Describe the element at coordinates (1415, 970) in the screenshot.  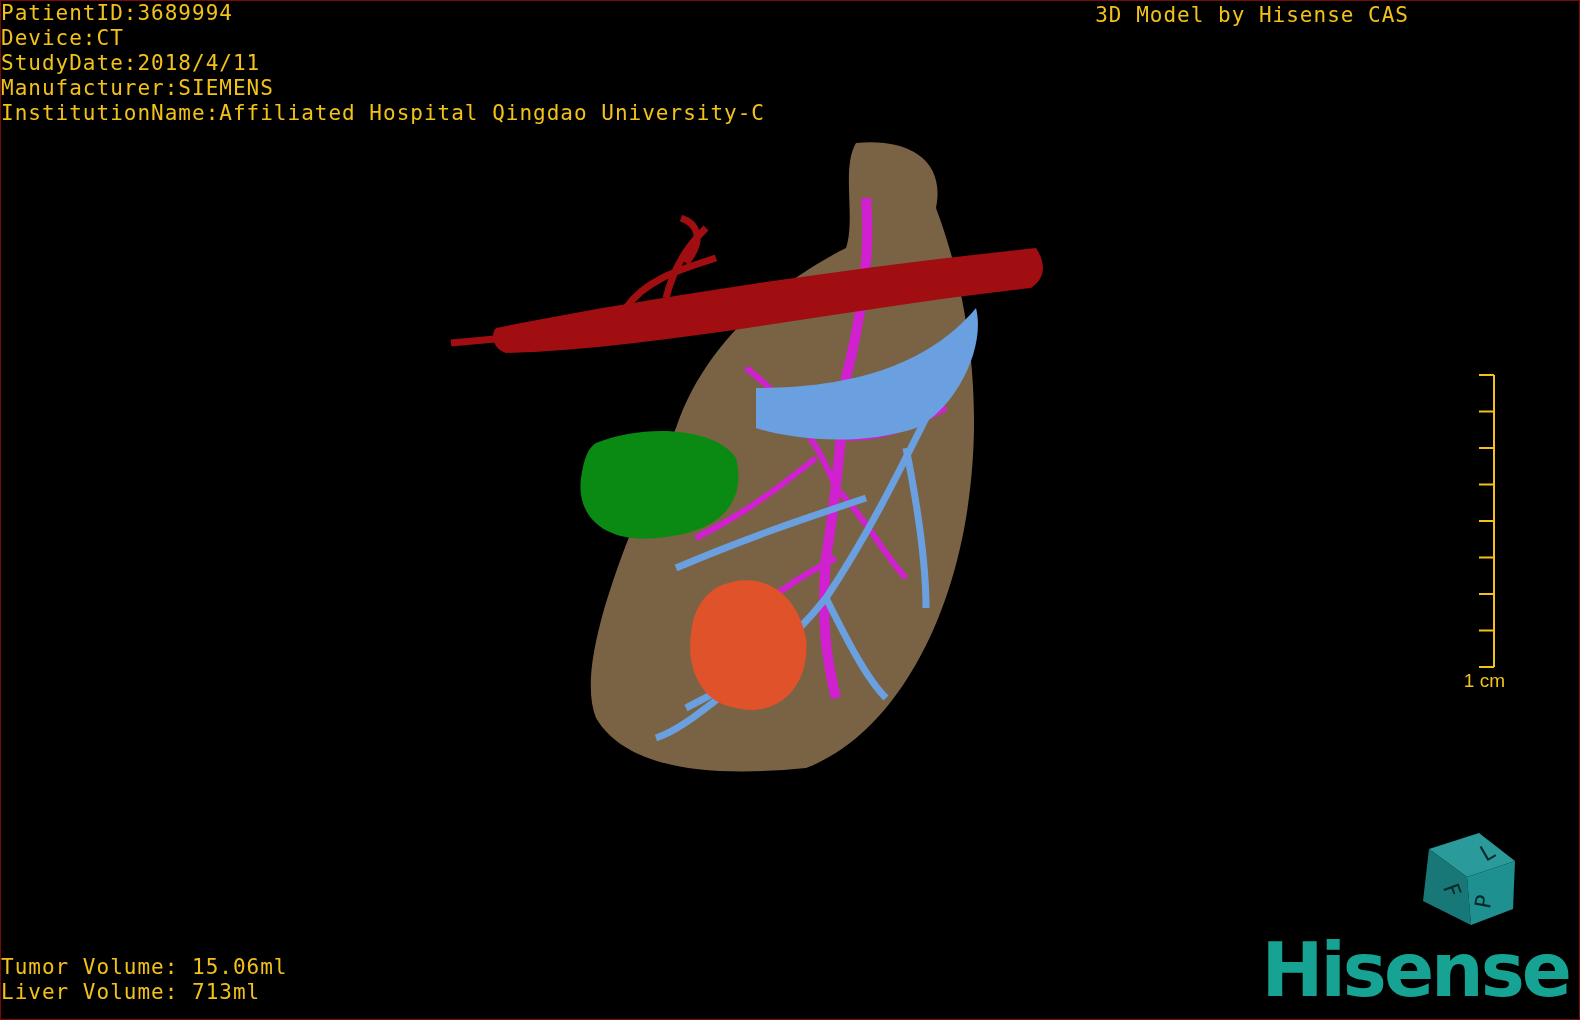
I see `brand-logo: Hisense` at that location.